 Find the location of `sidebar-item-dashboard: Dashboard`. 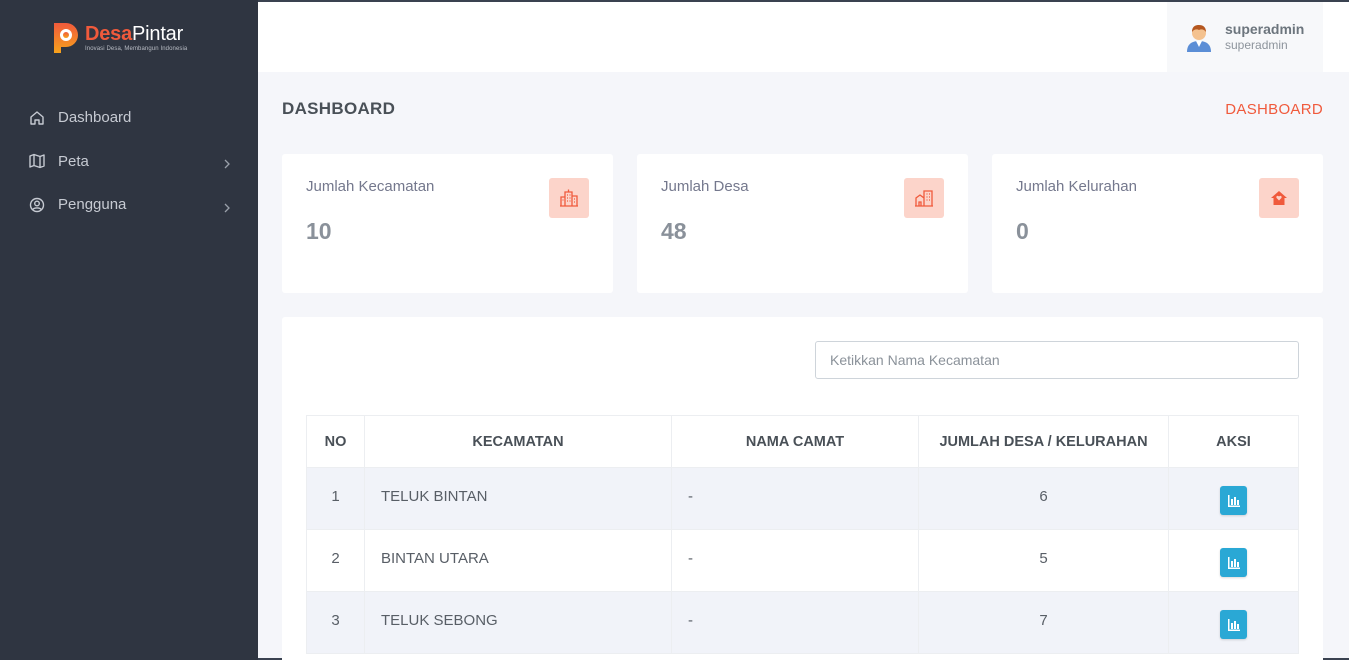

sidebar-item-dashboard: Dashboard is located at coordinates (129, 118).